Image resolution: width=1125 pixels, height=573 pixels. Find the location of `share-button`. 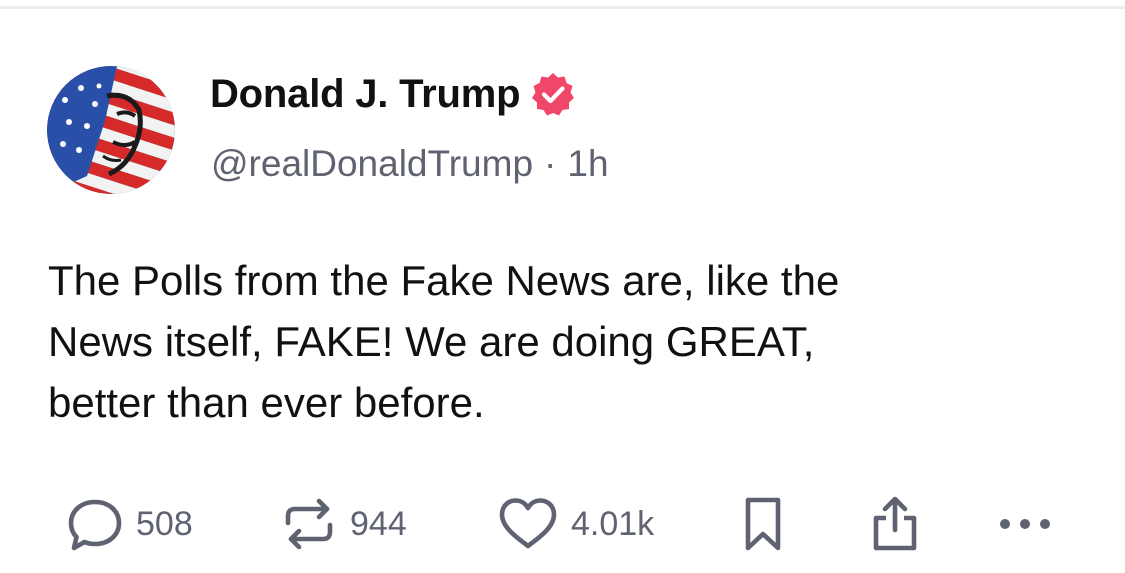

share-button is located at coordinates (895, 524).